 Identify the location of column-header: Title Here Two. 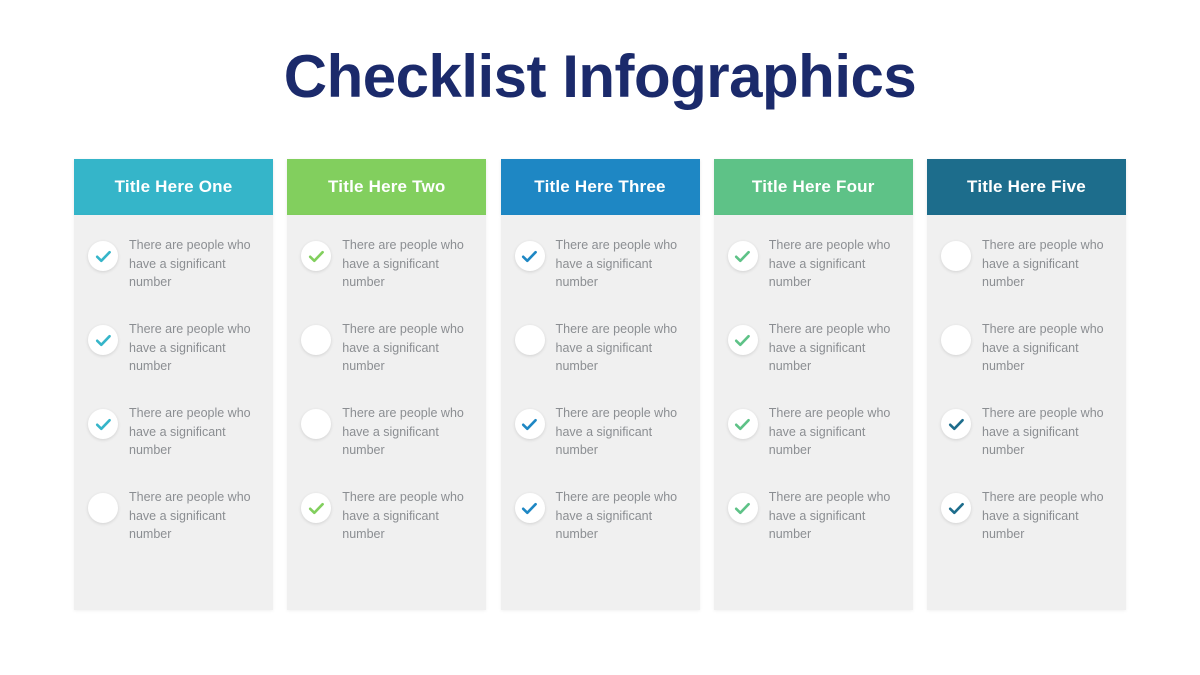
(387, 187).